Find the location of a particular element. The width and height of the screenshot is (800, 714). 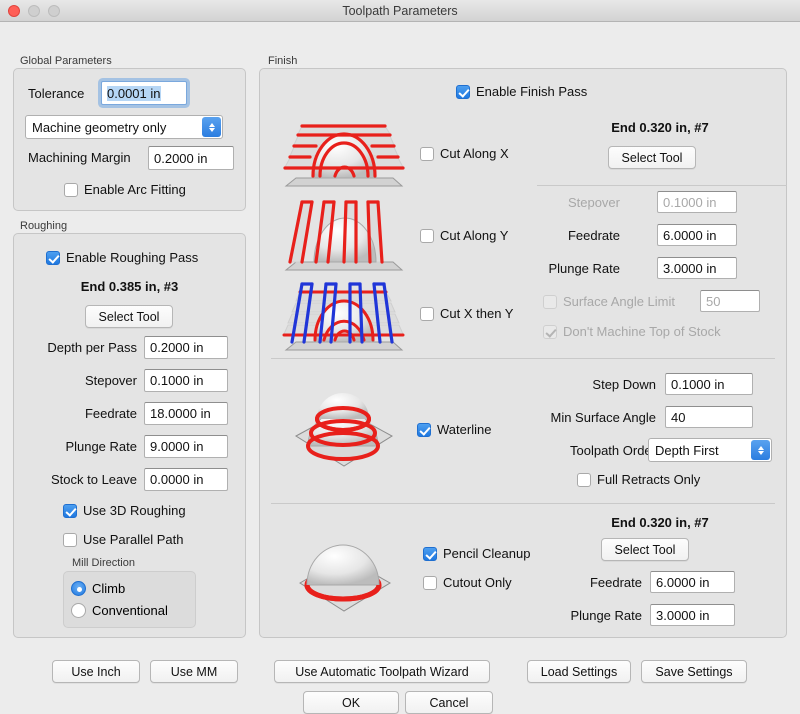

close-button is located at coordinates (14, 11).